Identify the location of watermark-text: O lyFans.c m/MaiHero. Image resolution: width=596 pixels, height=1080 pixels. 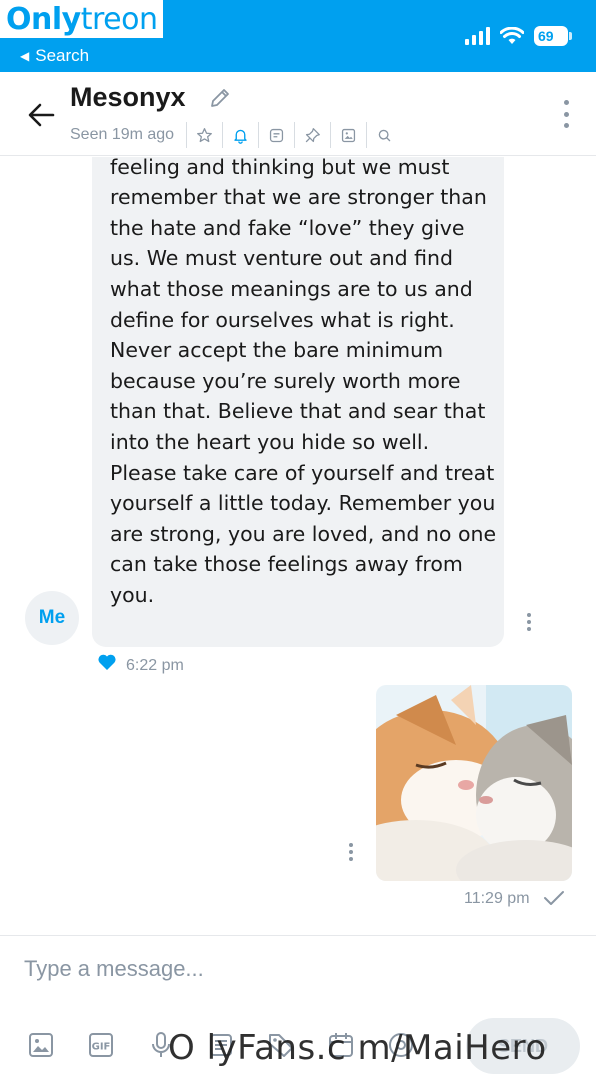
(357, 1048).